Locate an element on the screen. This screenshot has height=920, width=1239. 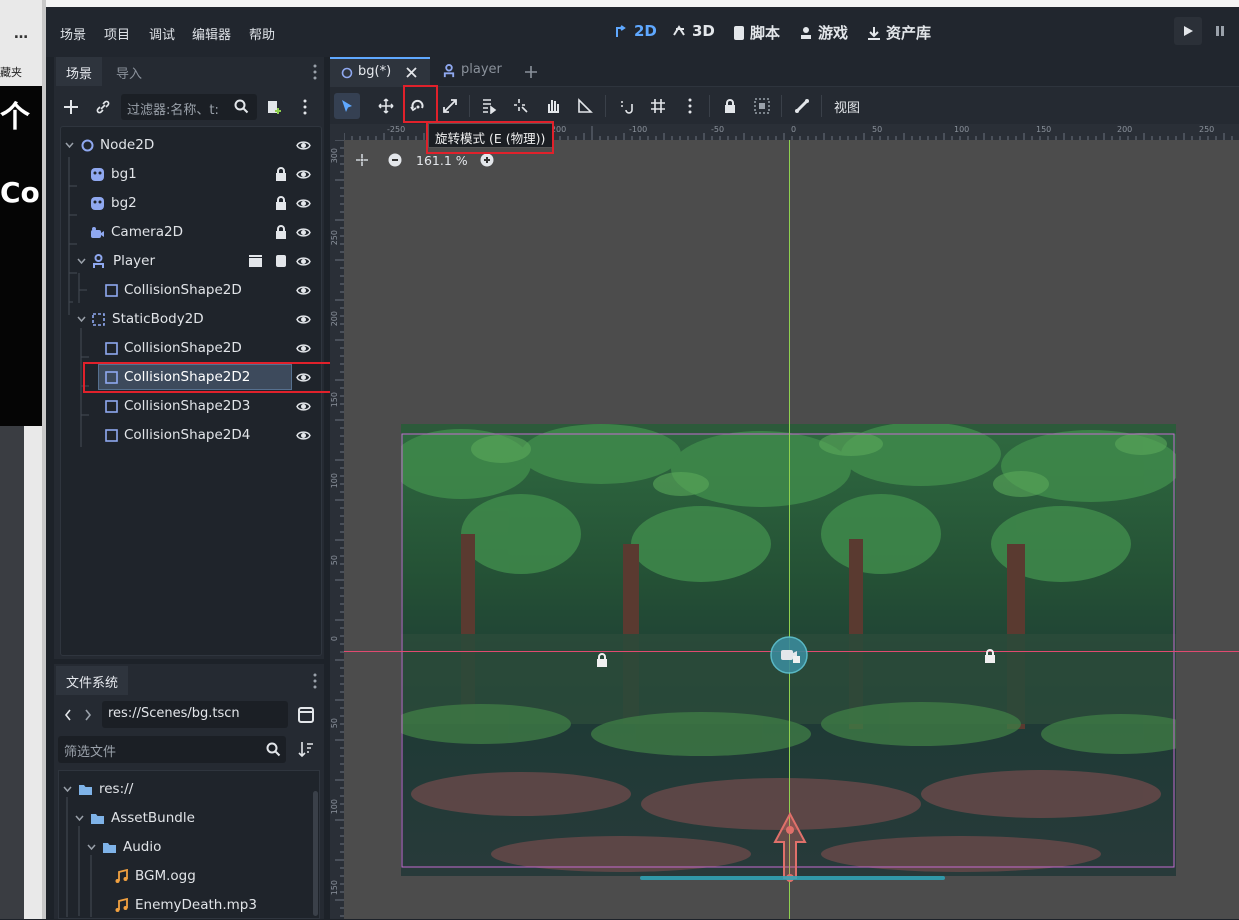
move-mode-button is located at coordinates (386, 106).